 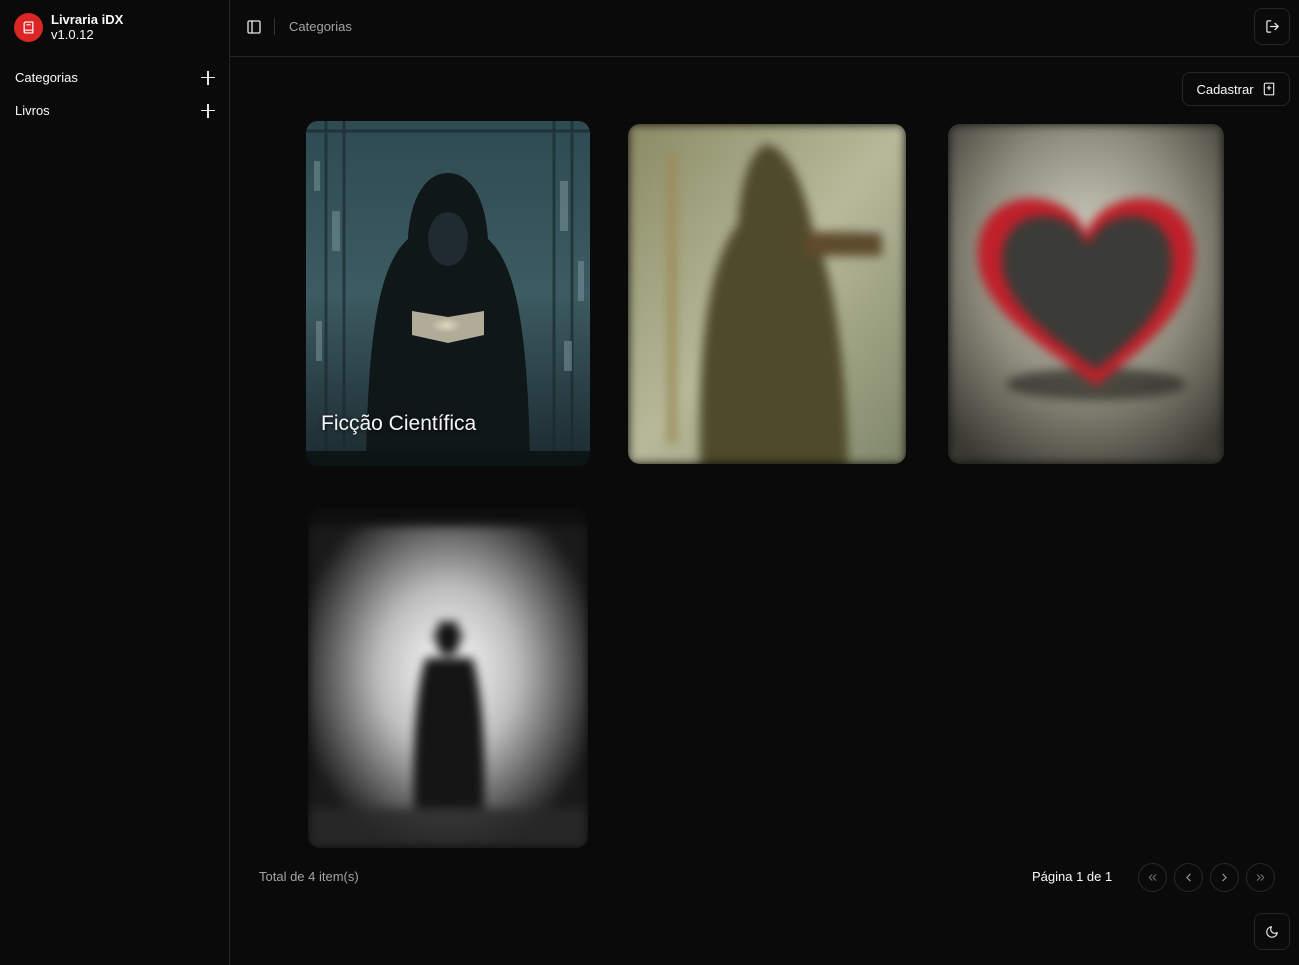 I want to click on total-items: Total de 4 item(s), so click(x=309, y=876).